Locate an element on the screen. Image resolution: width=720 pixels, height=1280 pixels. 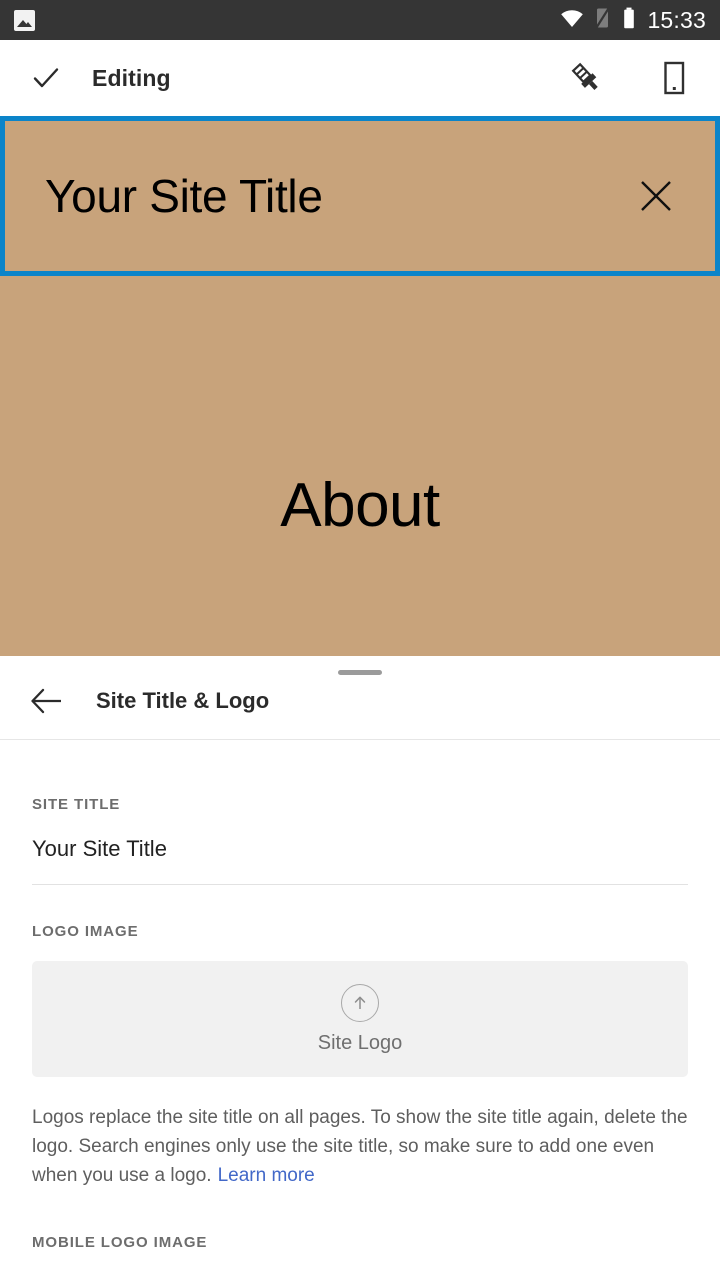
preview-page-heading: About is located at coordinates (360, 505).